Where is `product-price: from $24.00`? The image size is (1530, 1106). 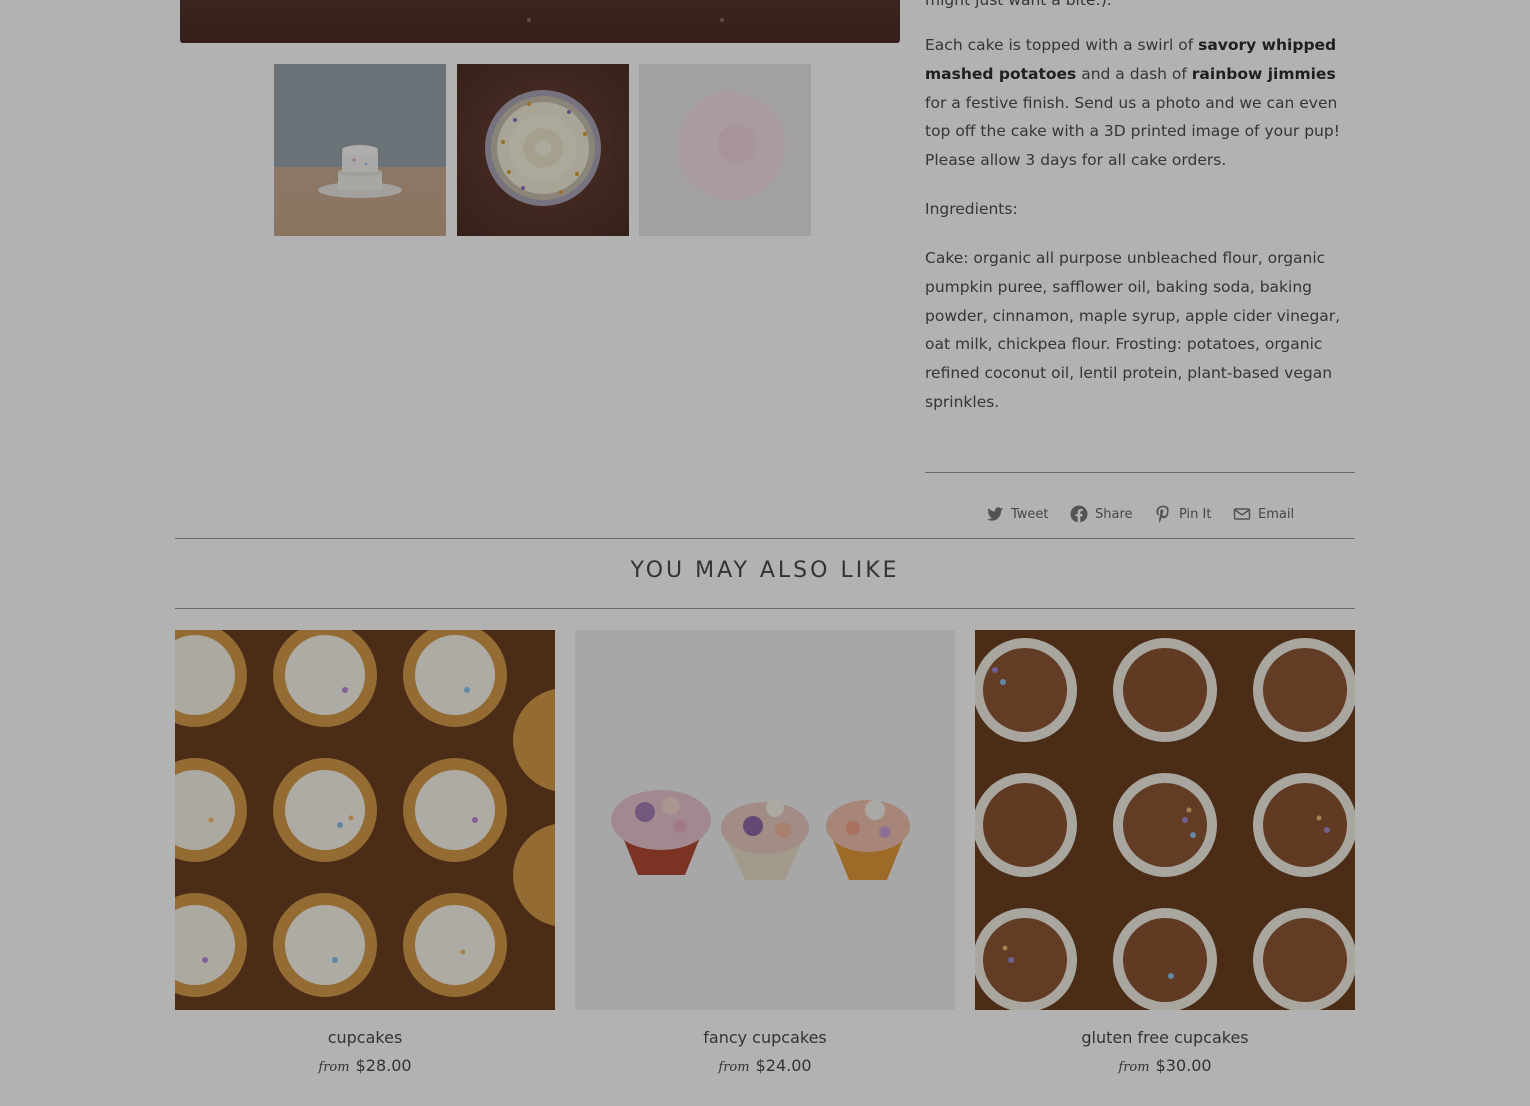 product-price: from $24.00 is located at coordinates (765, 1065).